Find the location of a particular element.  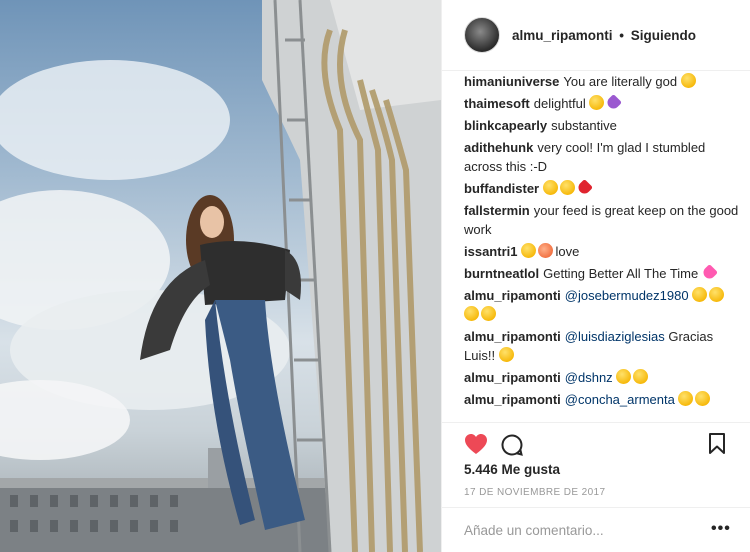

comment-item: issantri1 love is located at coordinates (603, 251).